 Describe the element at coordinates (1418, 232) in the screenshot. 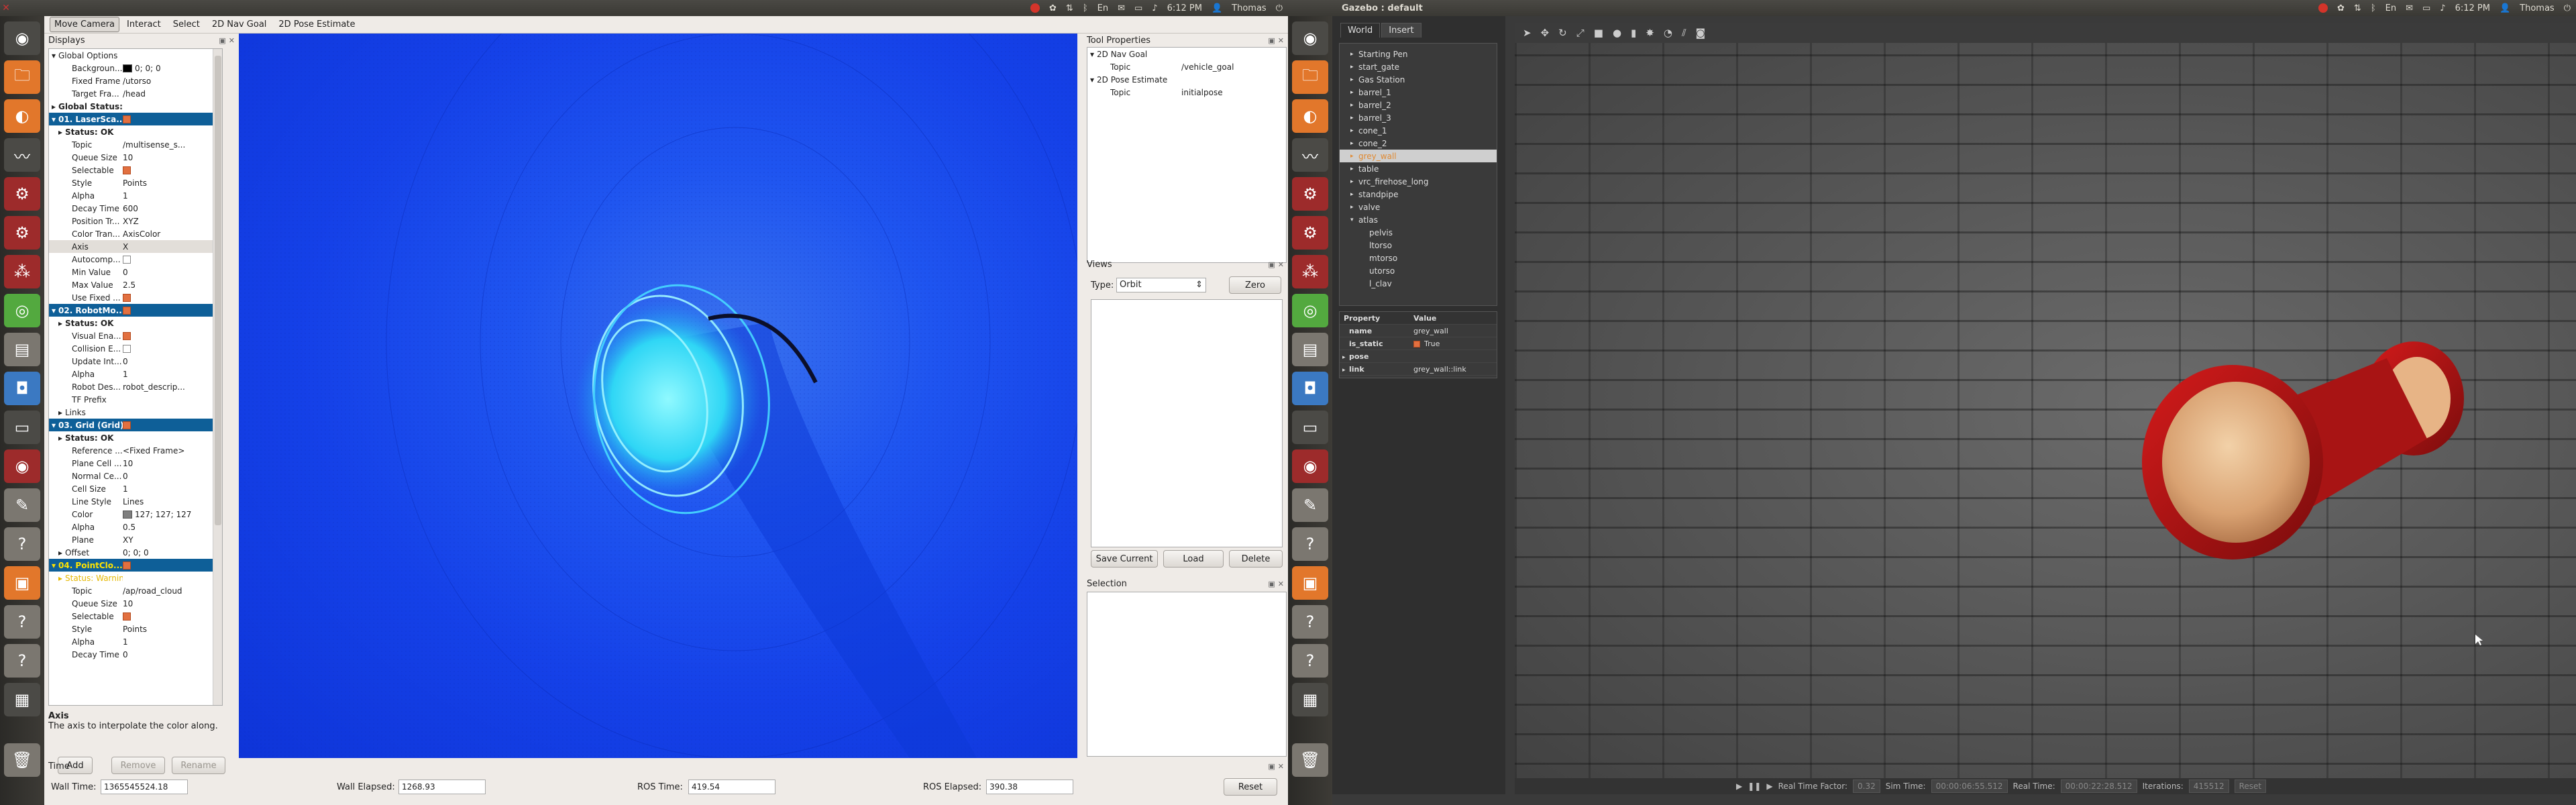

I see `world-tree-item: pelvis` at that location.